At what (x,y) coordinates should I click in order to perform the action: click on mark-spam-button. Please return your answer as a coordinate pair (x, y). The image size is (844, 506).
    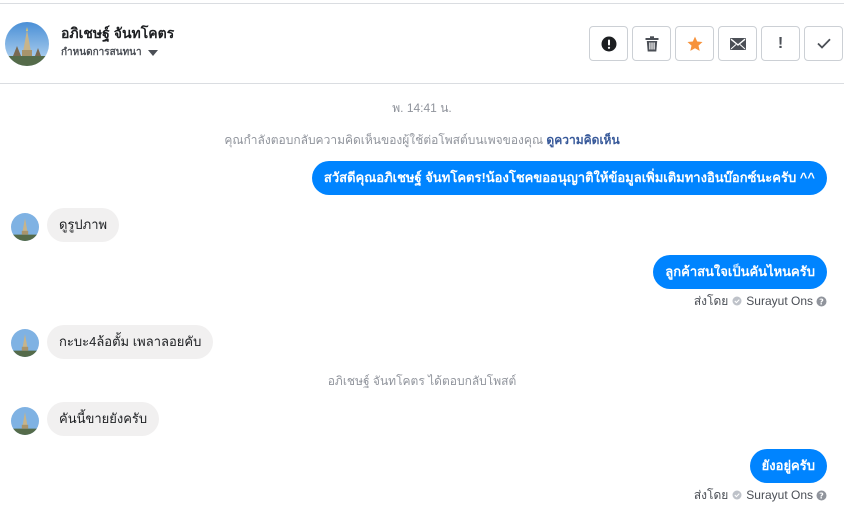
    Looking at the image, I should click on (608, 43).